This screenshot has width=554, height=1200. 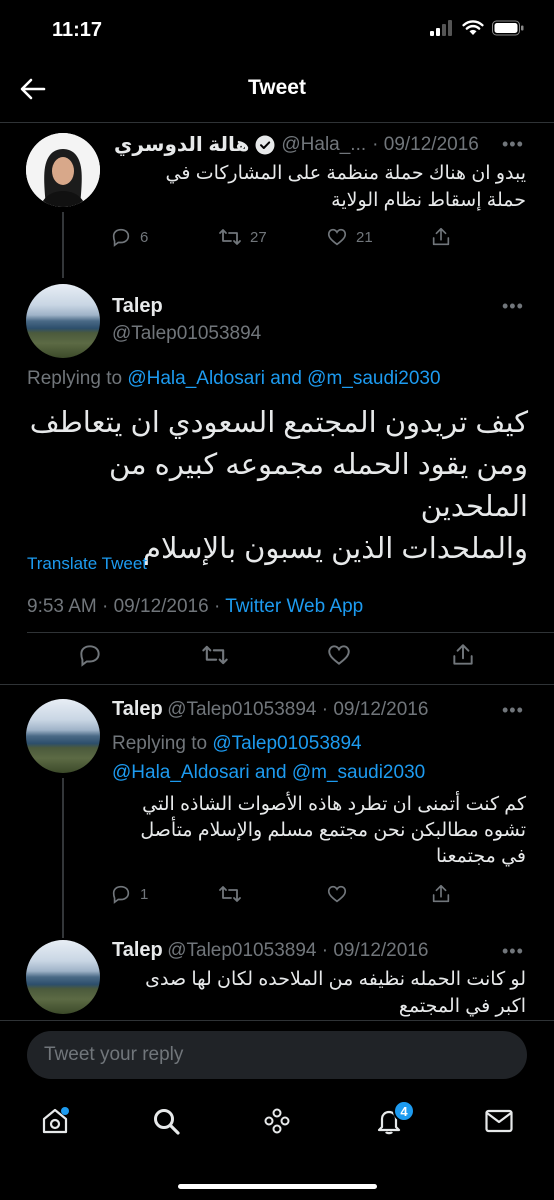 What do you see at coordinates (513, 710) in the screenshot?
I see `reply1-more-icon: •••` at bounding box center [513, 710].